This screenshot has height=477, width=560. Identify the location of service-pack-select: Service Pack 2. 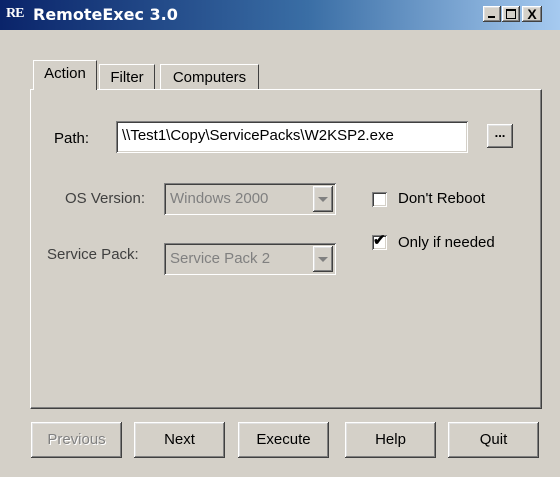
(250, 259).